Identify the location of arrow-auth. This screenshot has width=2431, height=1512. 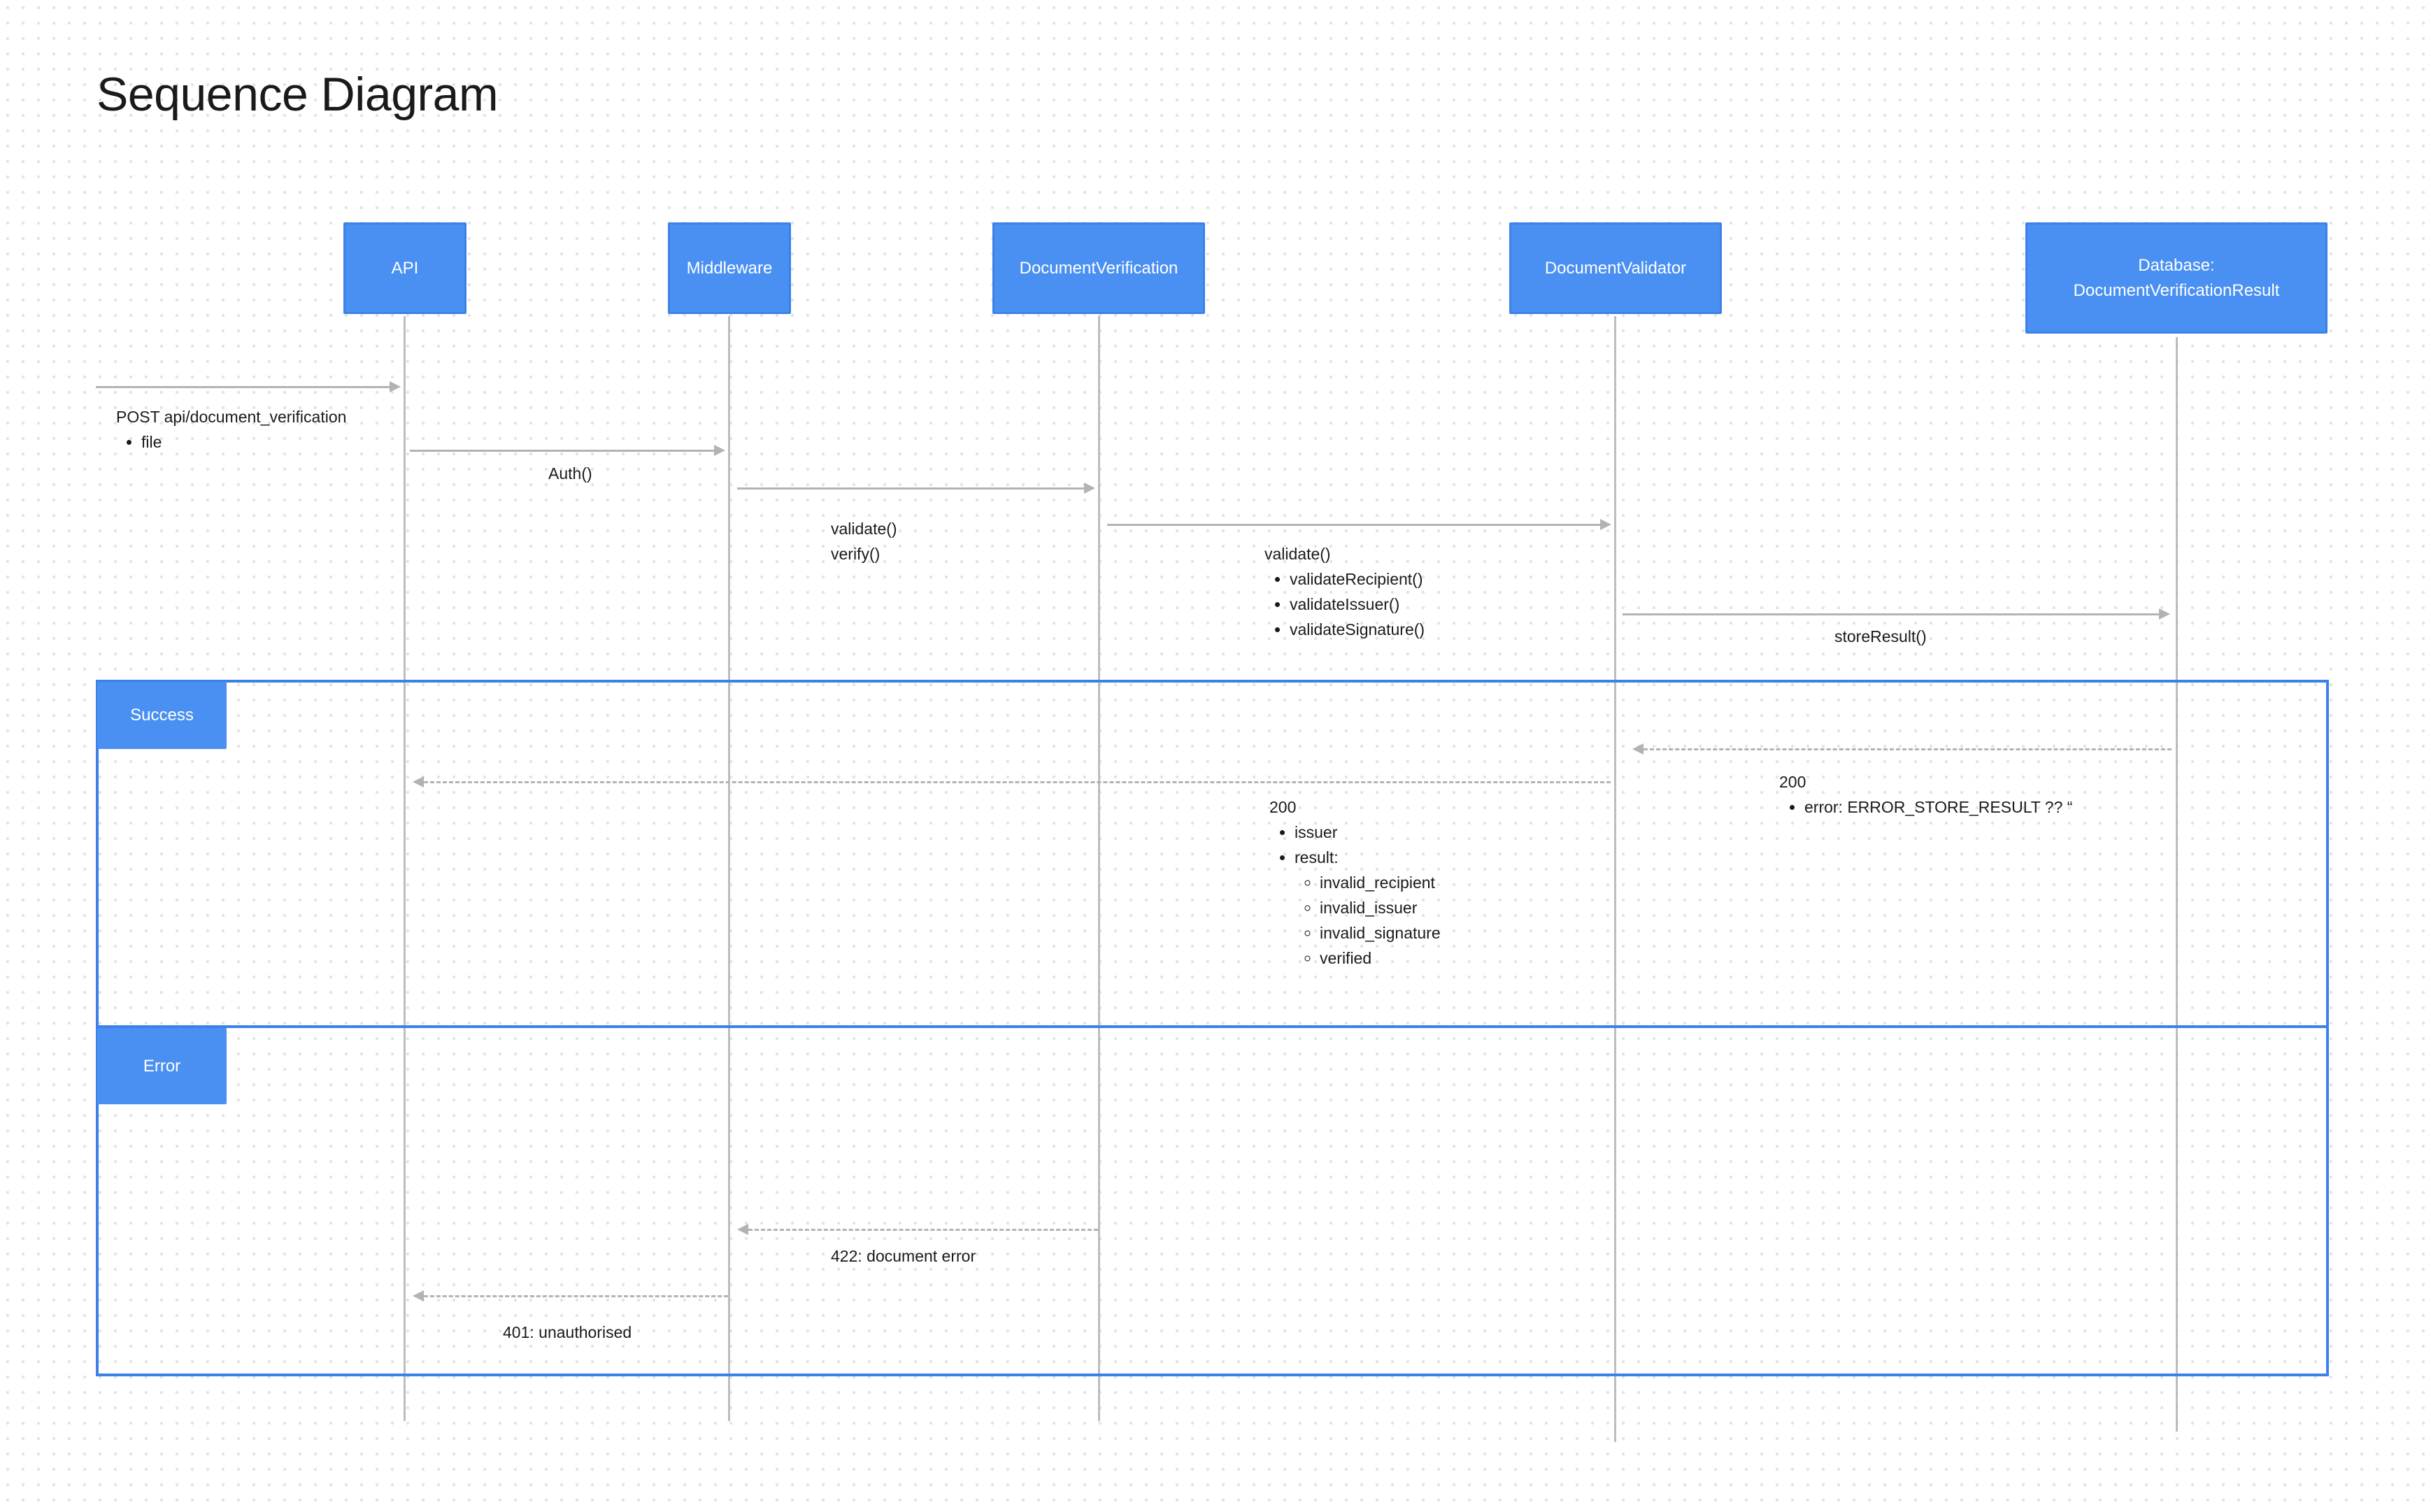
(562, 451).